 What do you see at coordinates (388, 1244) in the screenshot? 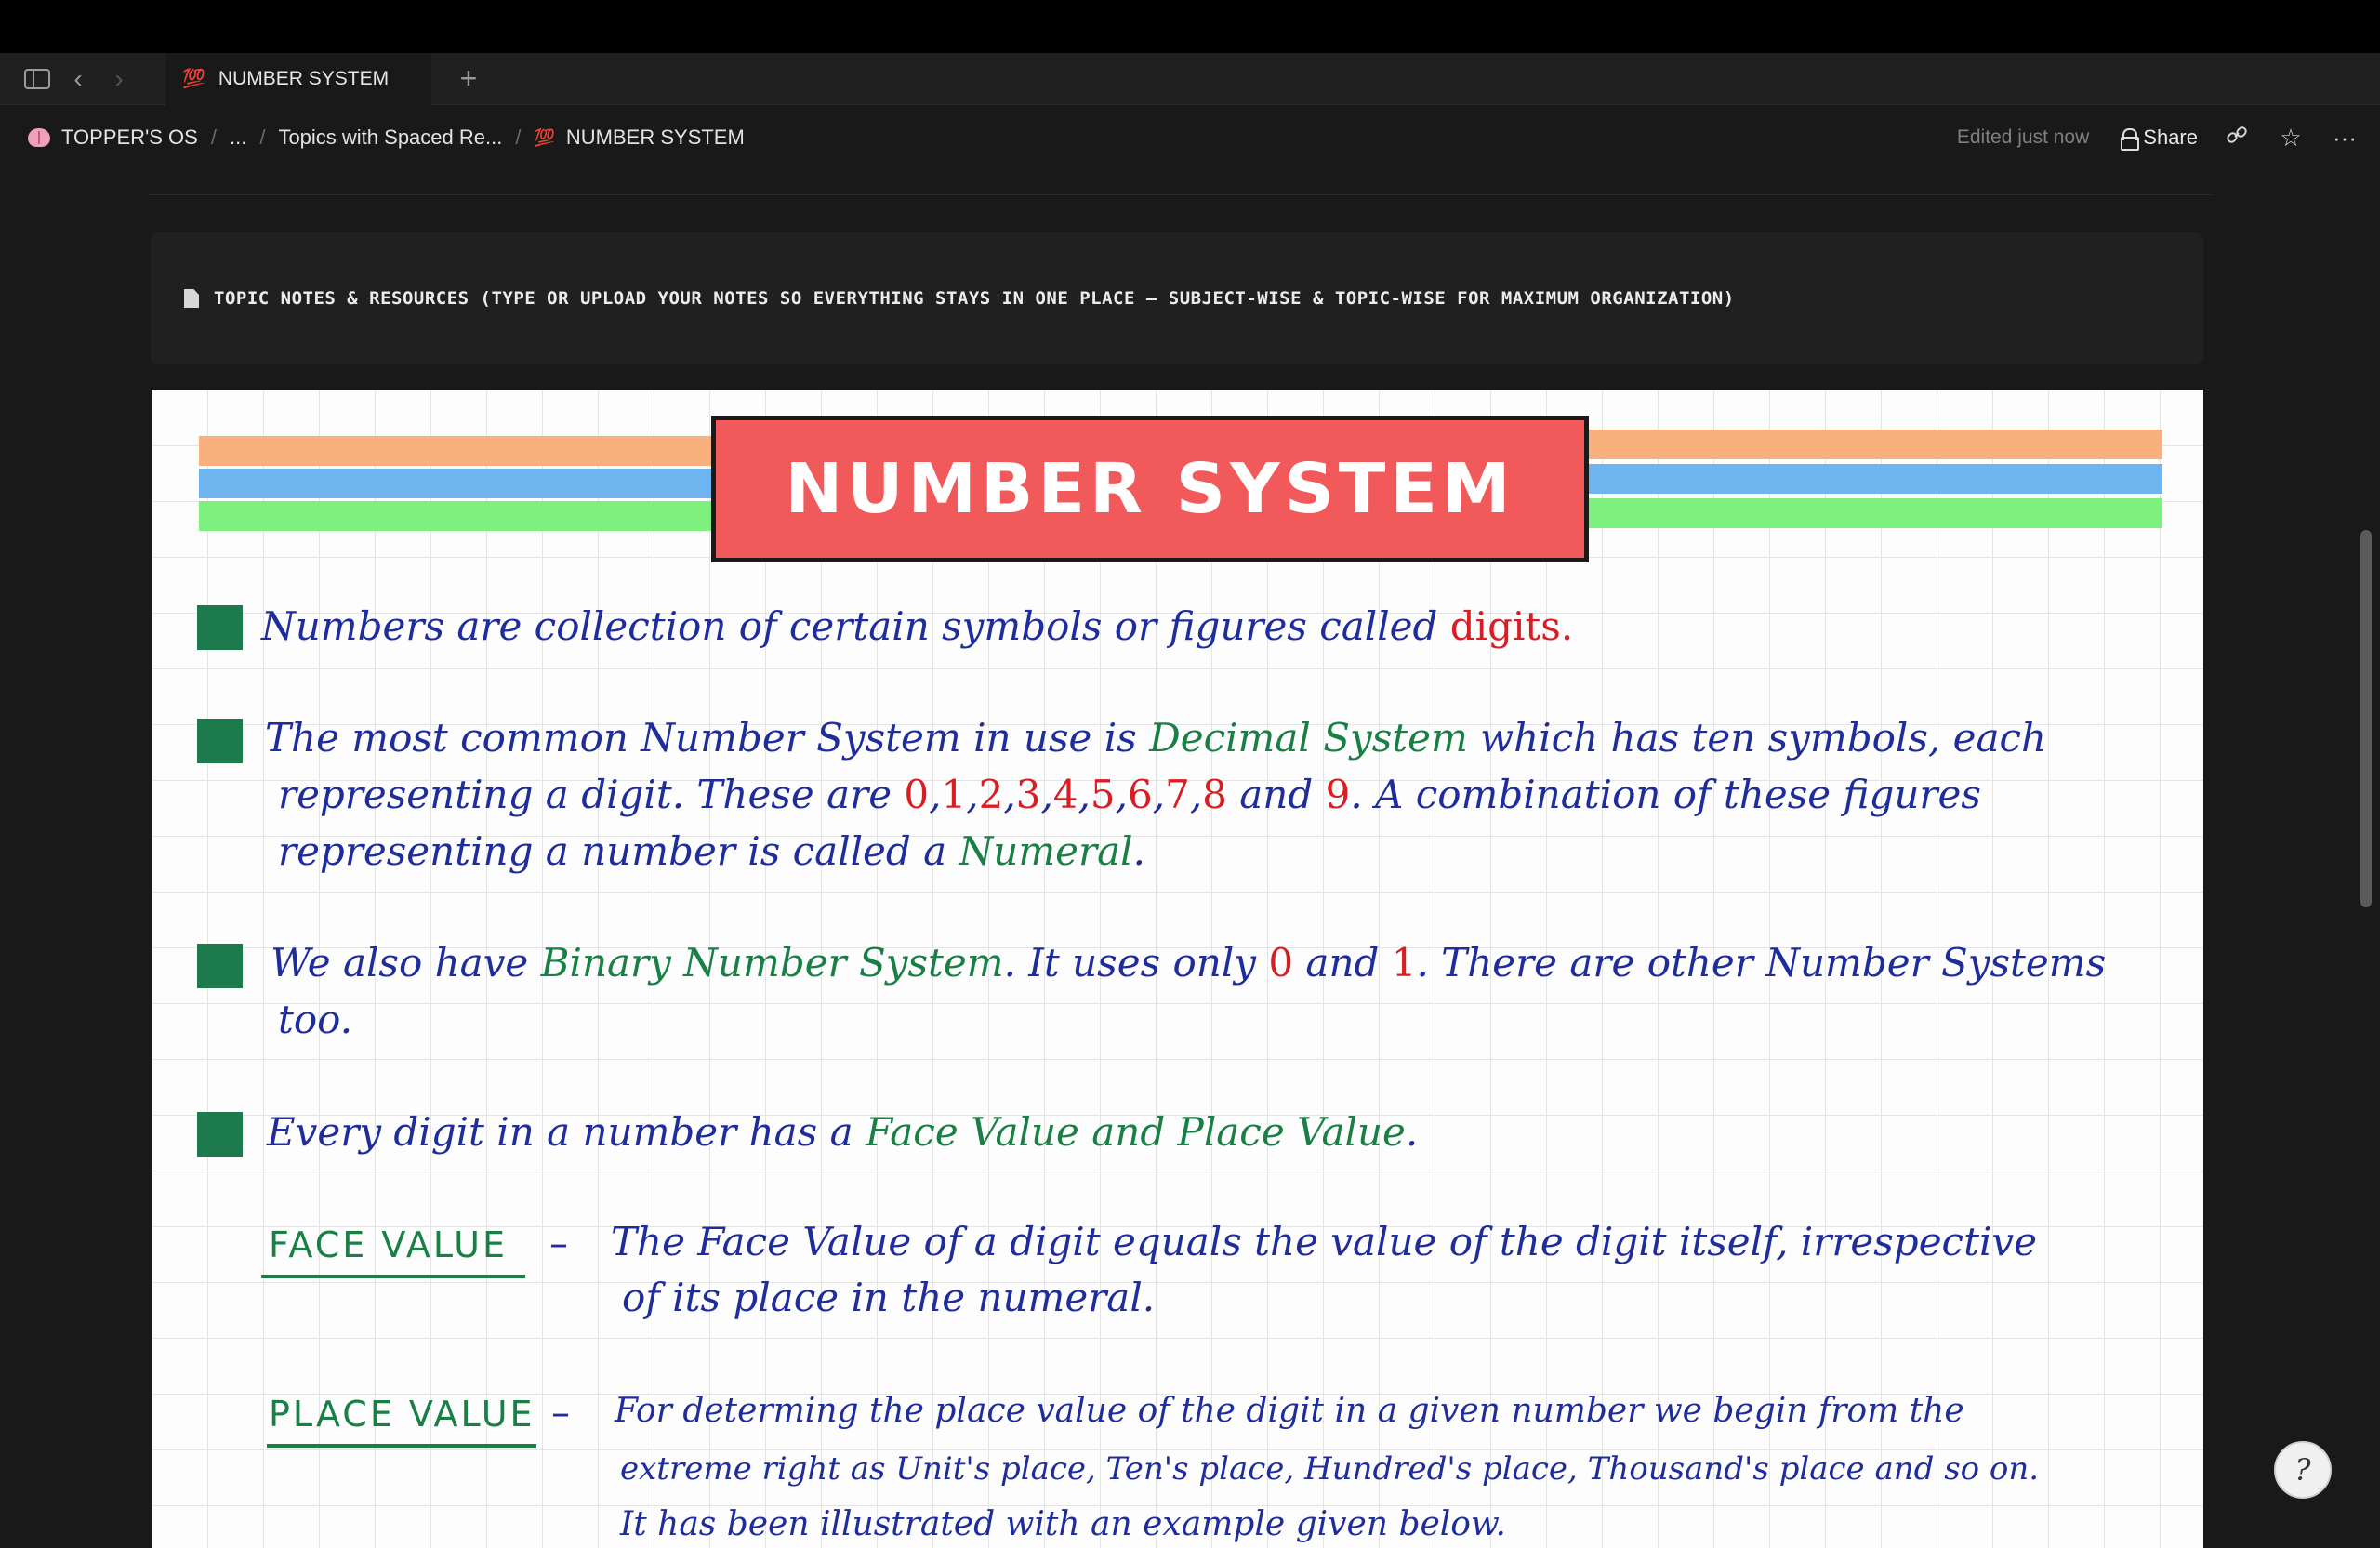
I see `face-value-label: FACE VALUE` at bounding box center [388, 1244].